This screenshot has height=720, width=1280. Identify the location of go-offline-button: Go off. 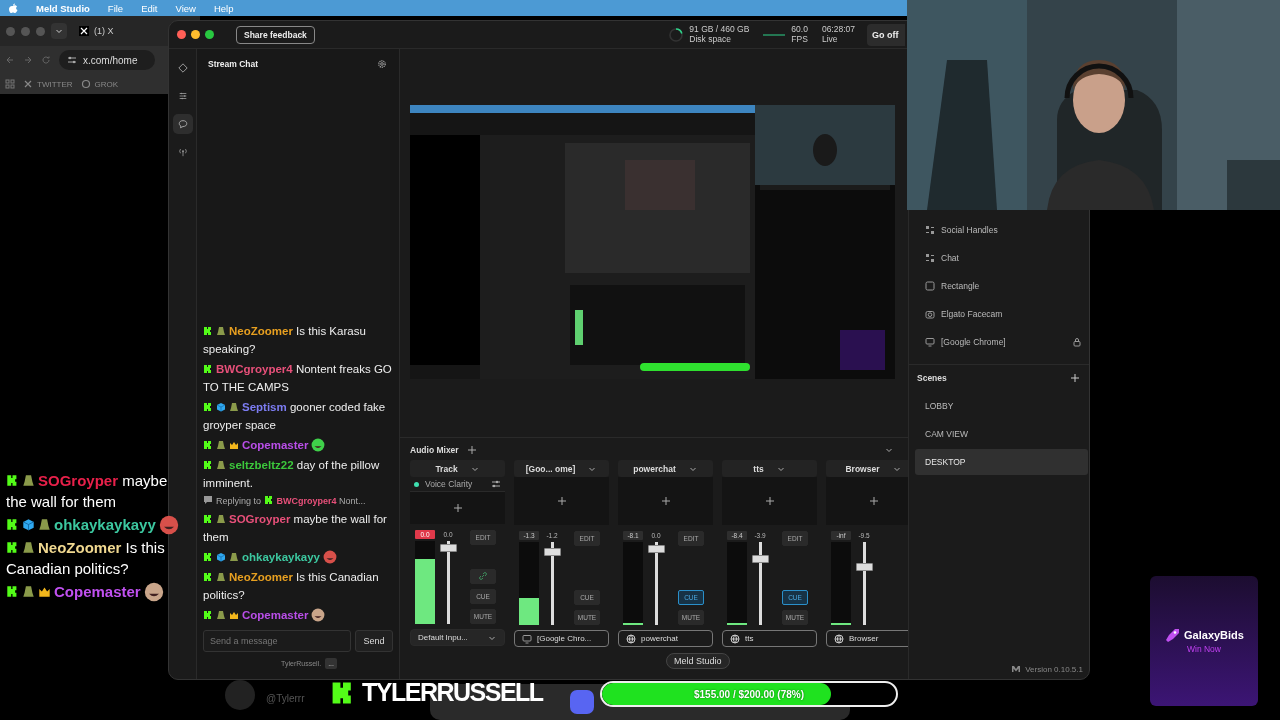
(886, 34).